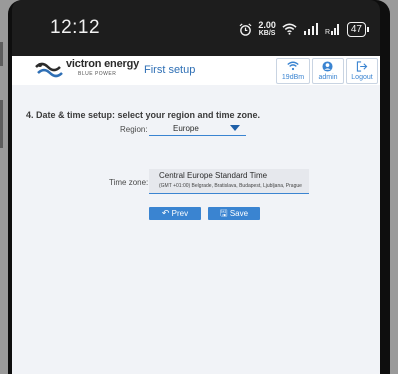 The width and height of the screenshot is (398, 374). I want to click on status-icons: 2.00 KB/S R 47, so click(304, 29).